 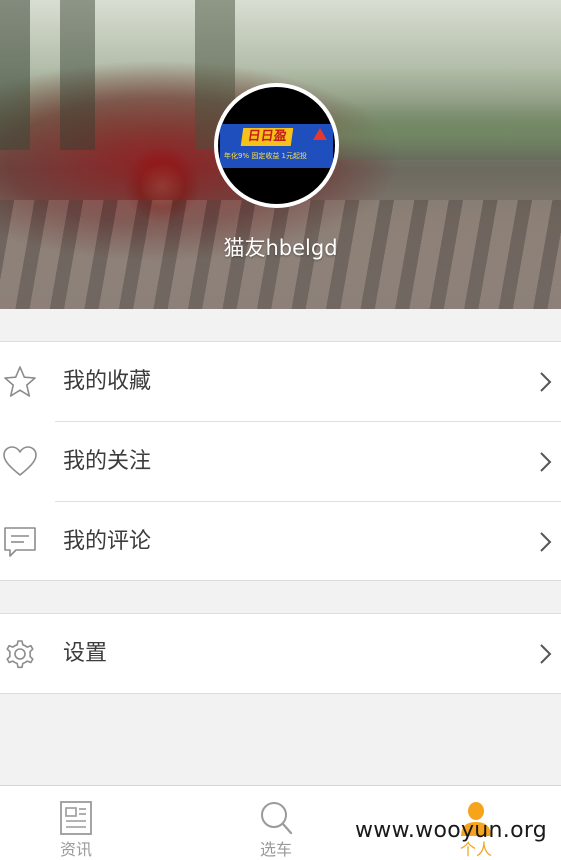 I want to click on heart-icon, so click(x=20, y=461).